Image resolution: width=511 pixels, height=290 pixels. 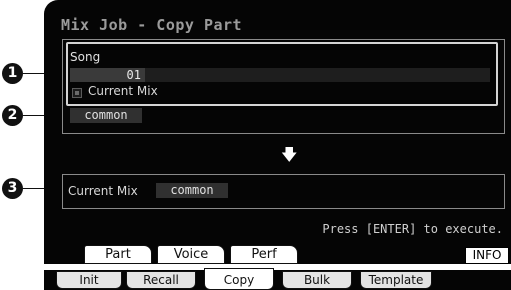 I want to click on arrow-down-icon: 🡇, so click(x=289, y=154).